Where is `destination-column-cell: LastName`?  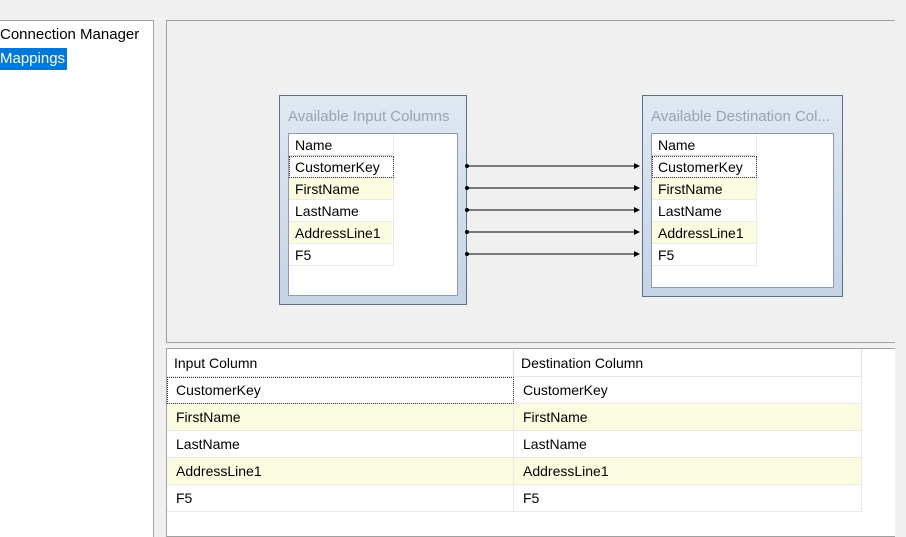
destination-column-cell: LastName is located at coordinates (688, 444).